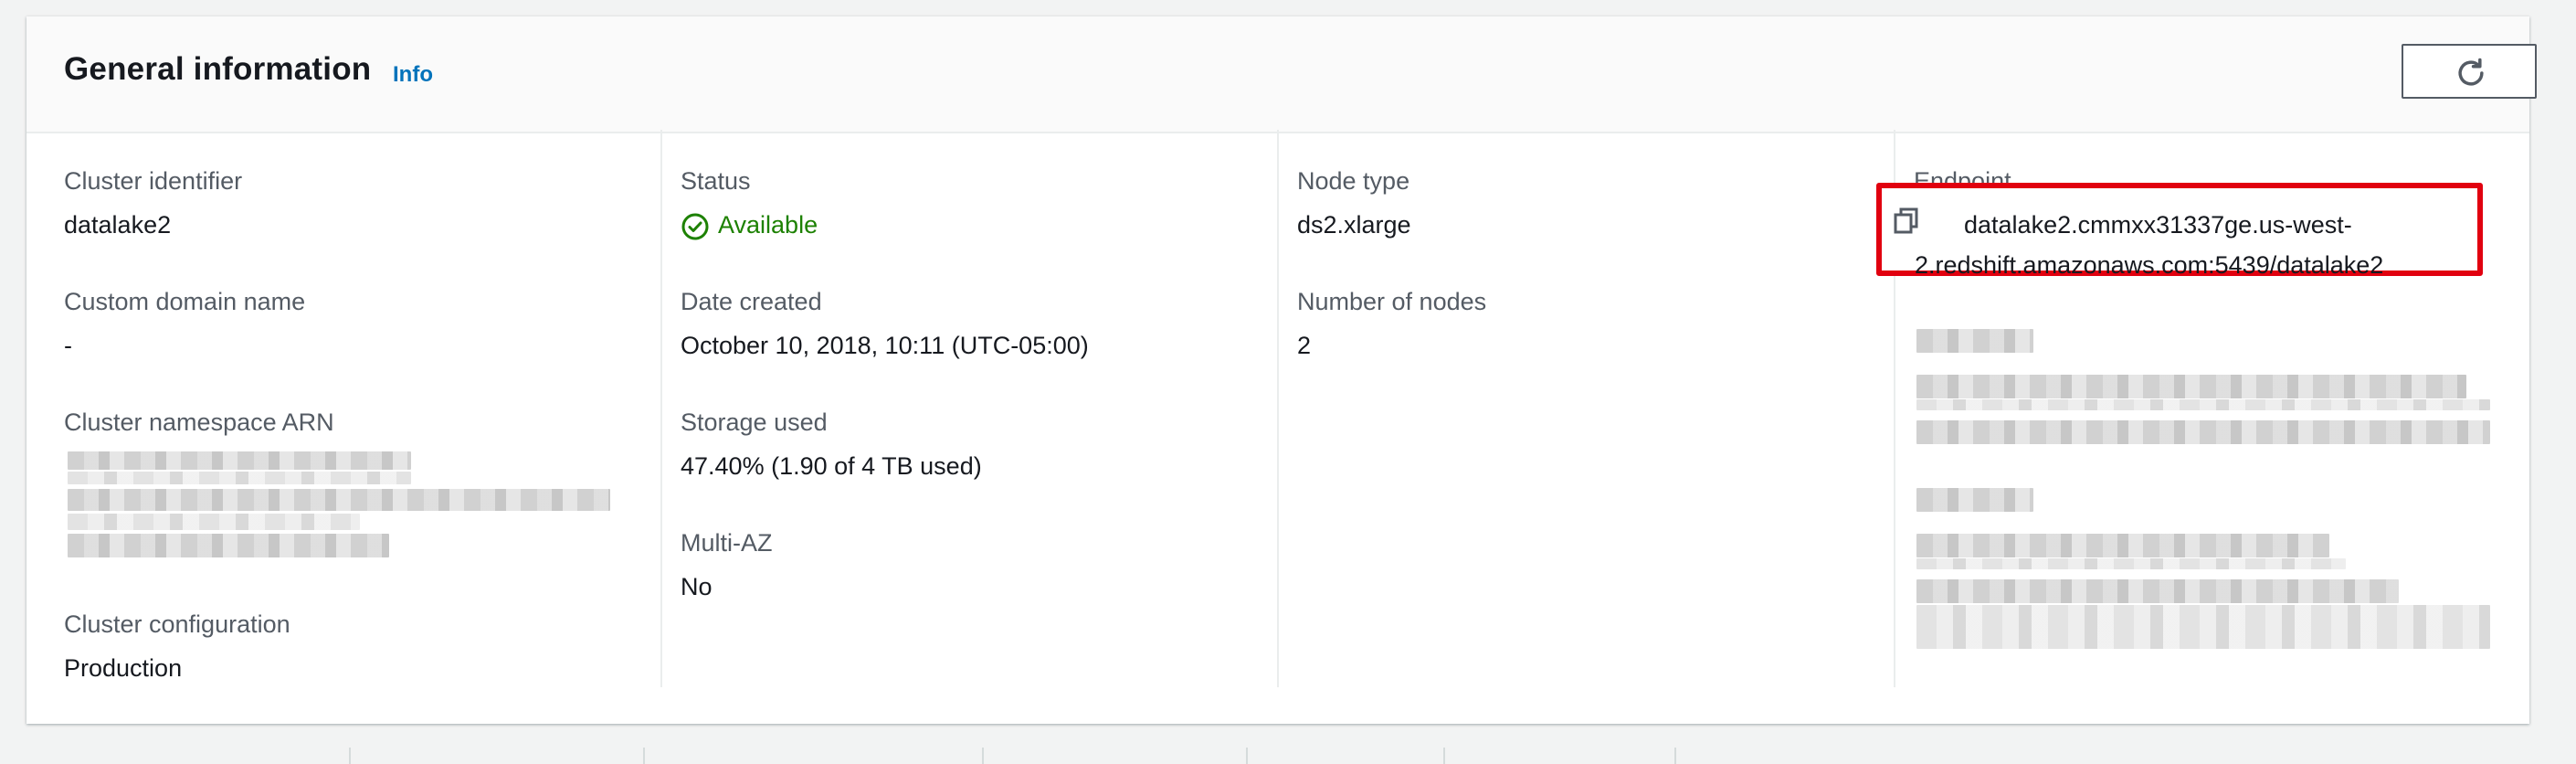  Describe the element at coordinates (2158, 225) in the screenshot. I see `endpoint-value-line1: datalake2.cmmxx31337ge.us-west-` at that location.